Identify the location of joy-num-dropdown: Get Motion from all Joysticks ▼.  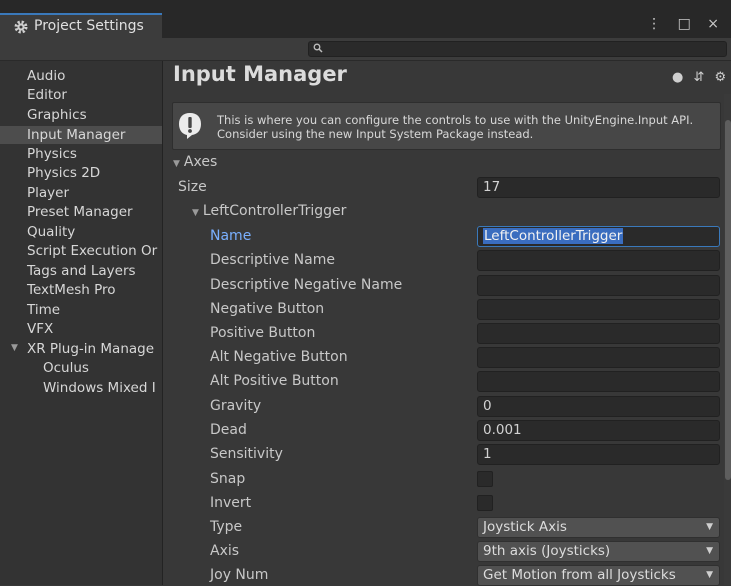
(598, 575).